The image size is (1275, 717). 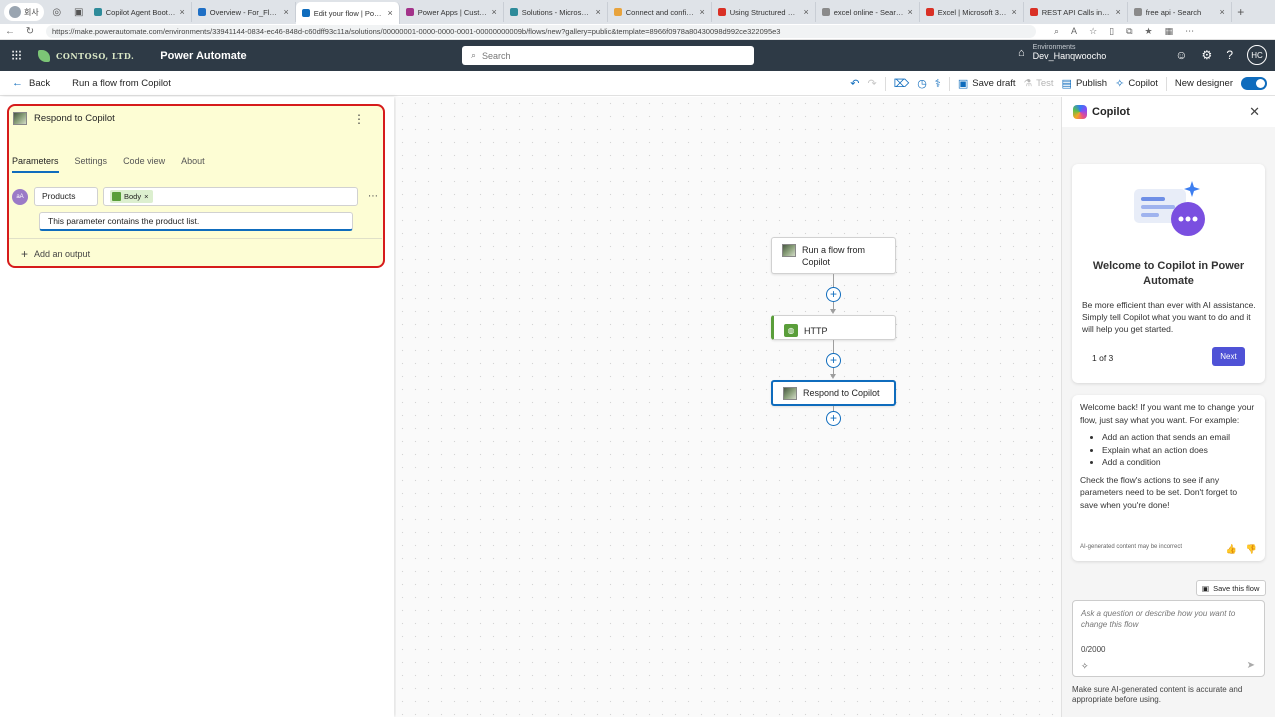 What do you see at coordinates (230, 196) in the screenshot?
I see `parameter-value-input: Body ×` at bounding box center [230, 196].